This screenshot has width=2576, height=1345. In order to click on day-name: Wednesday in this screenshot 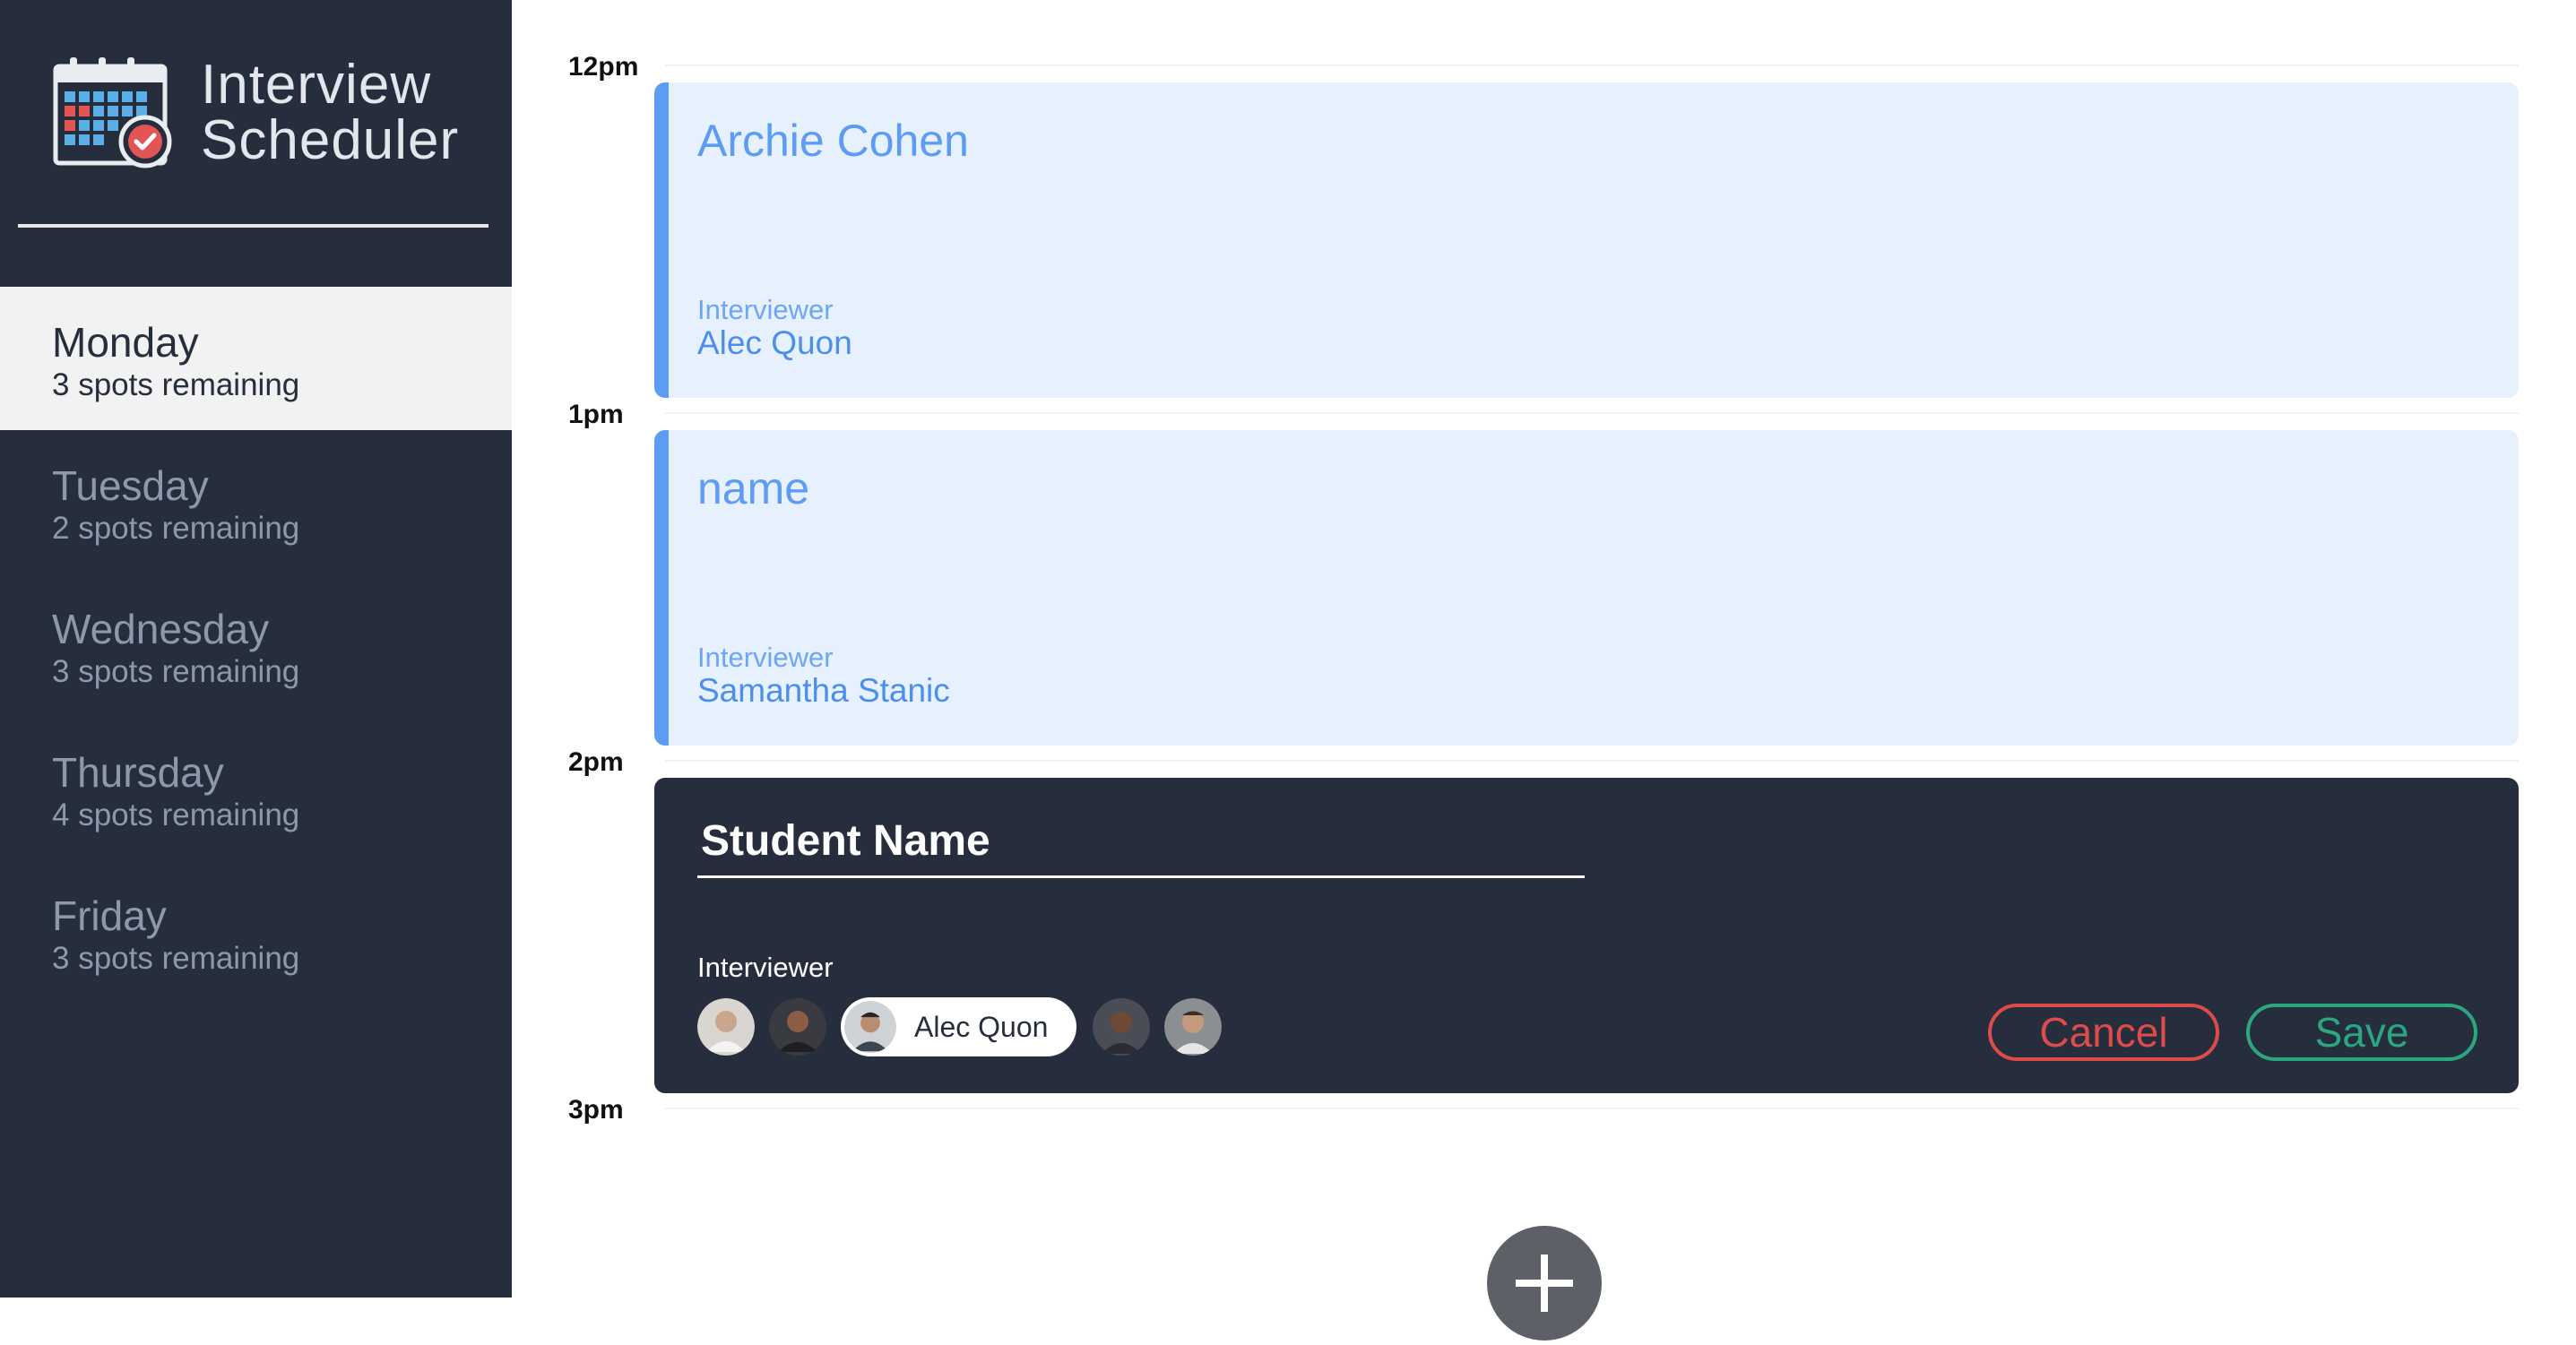, I will do `click(161, 629)`.